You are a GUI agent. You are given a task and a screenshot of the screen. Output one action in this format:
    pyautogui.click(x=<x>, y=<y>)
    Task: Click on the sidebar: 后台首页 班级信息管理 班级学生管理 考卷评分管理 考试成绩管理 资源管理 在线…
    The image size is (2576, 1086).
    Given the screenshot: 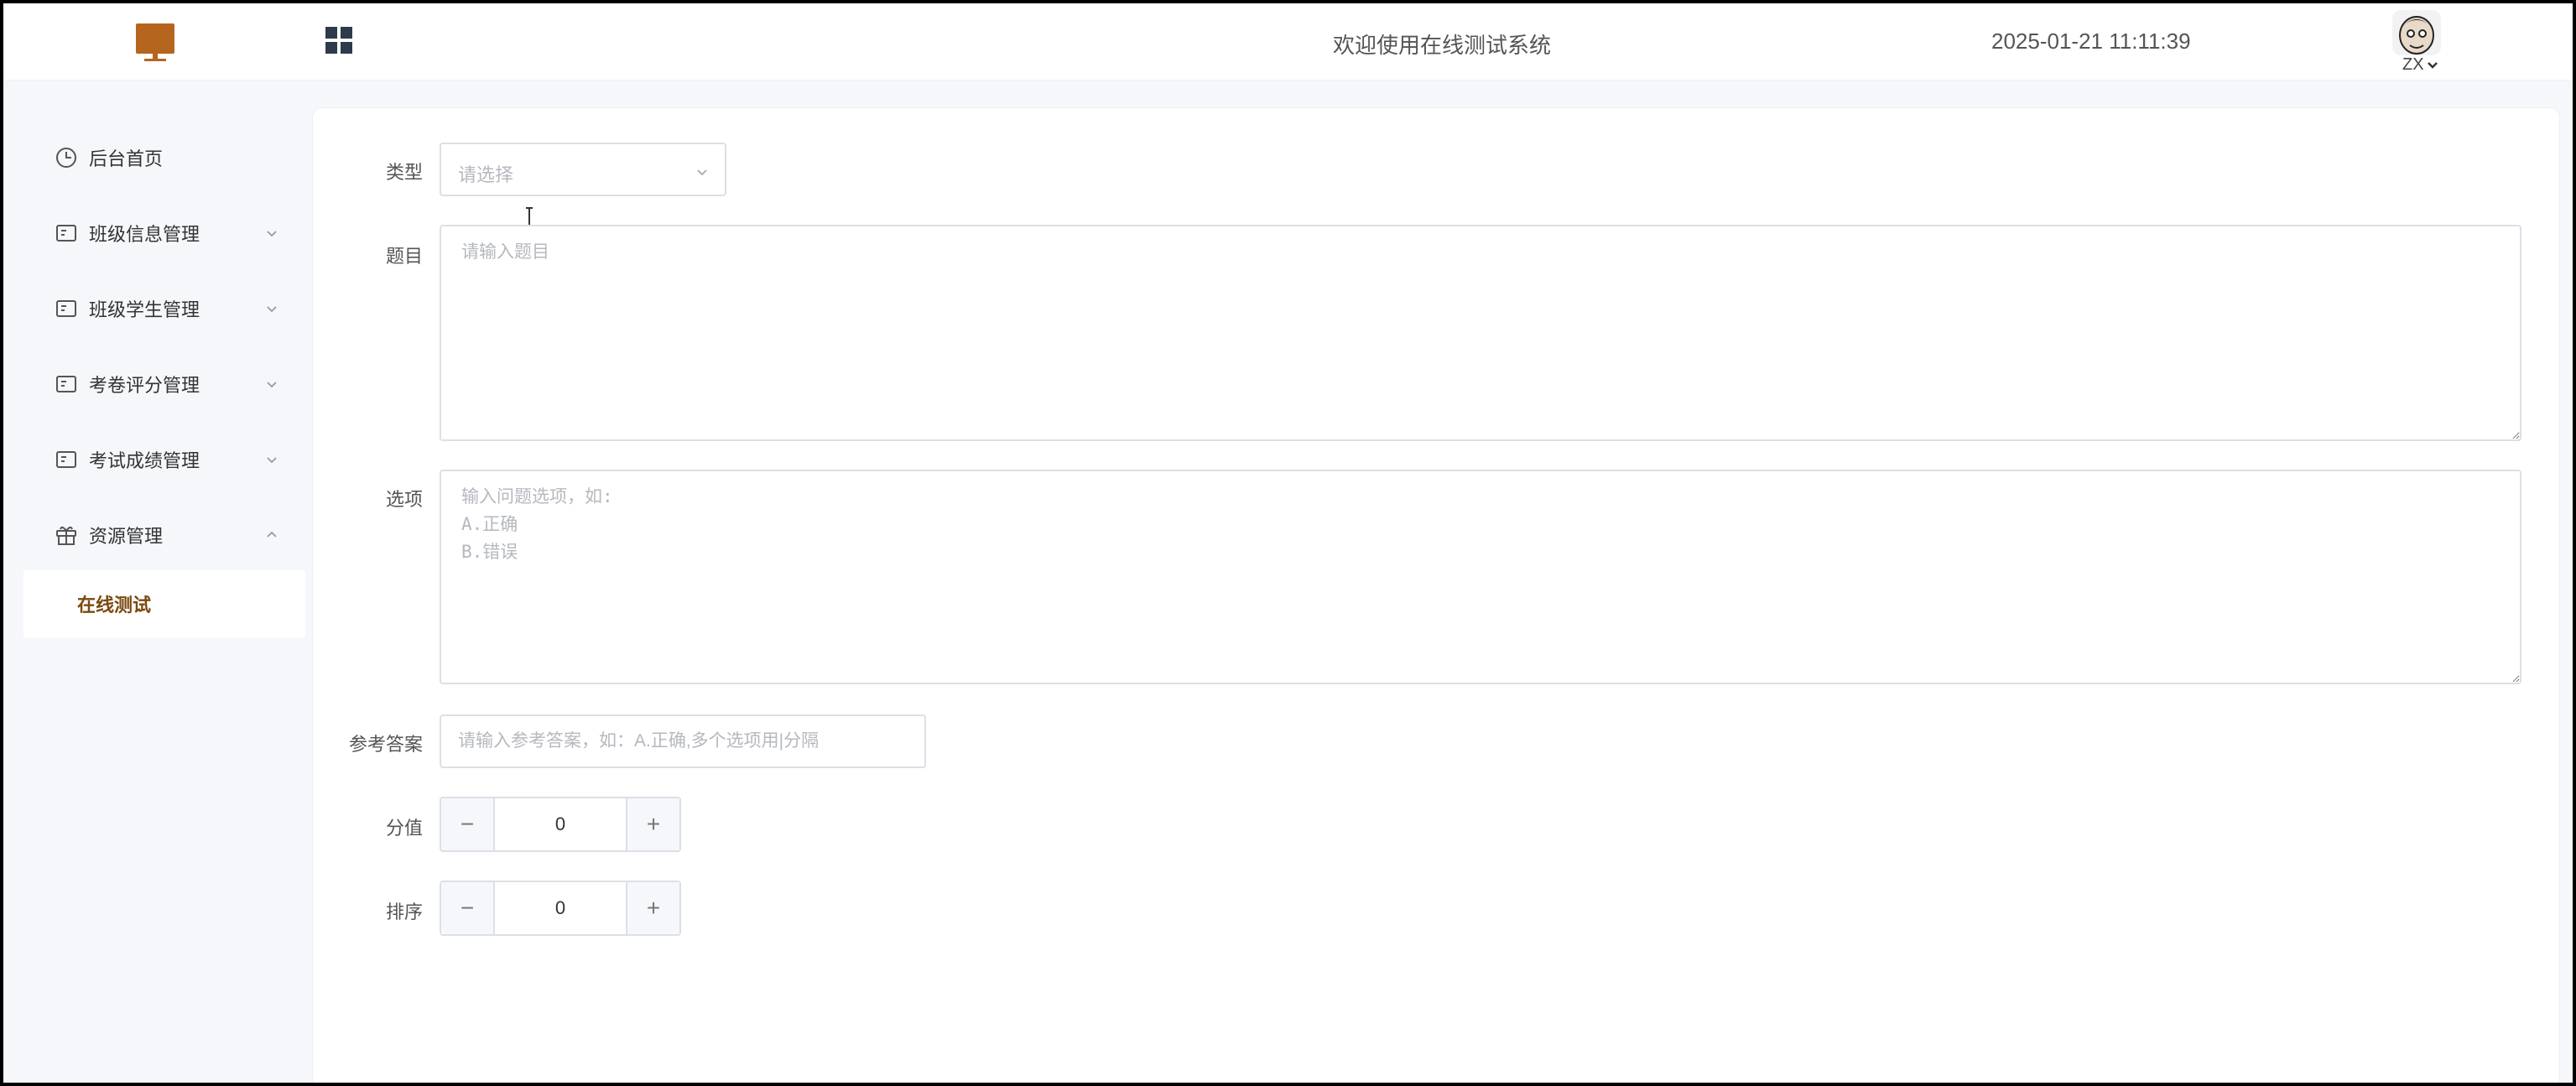 What is the action you would take?
    pyautogui.click(x=154, y=582)
    